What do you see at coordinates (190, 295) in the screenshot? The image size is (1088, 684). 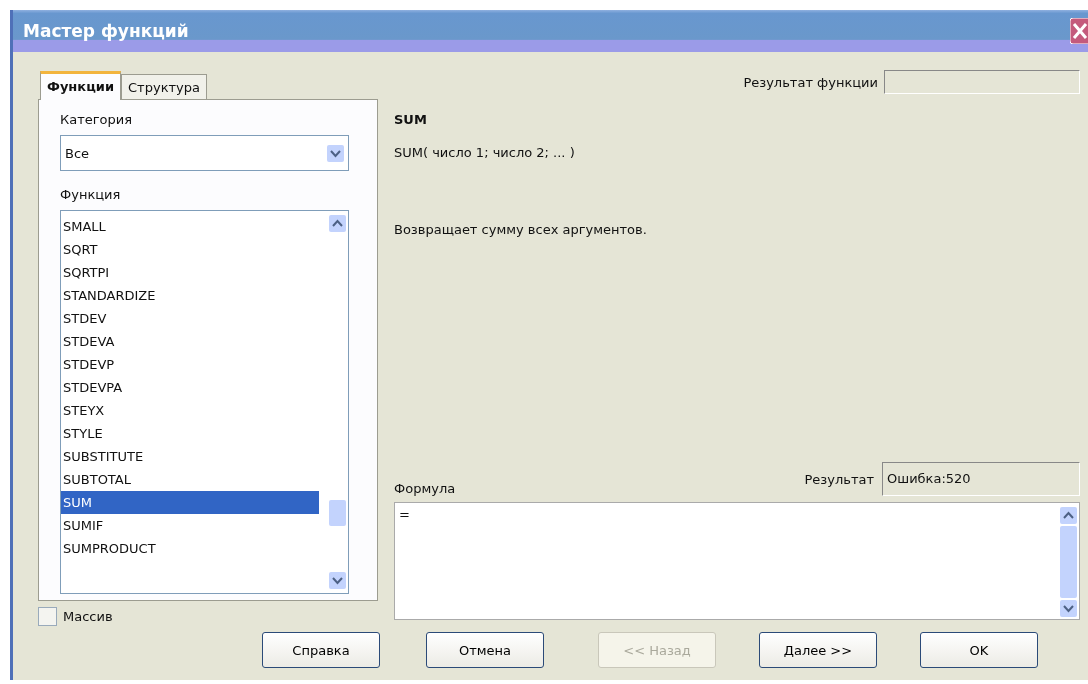 I see `function-item: STANDARDIZE` at bounding box center [190, 295].